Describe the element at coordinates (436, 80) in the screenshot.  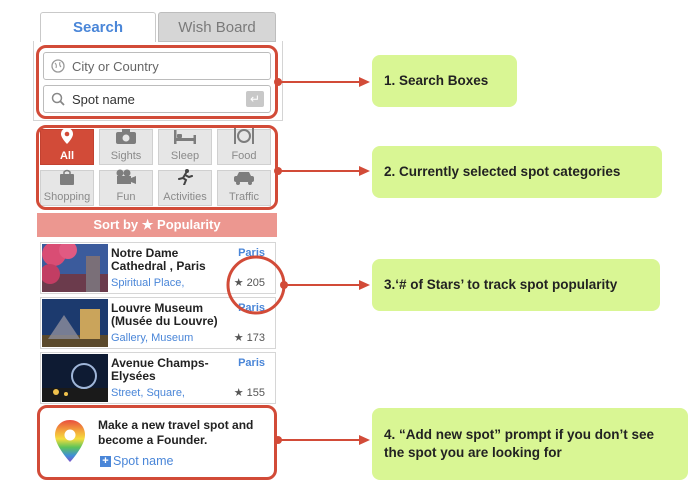
I see `callout-text: 1. Search Boxes` at that location.